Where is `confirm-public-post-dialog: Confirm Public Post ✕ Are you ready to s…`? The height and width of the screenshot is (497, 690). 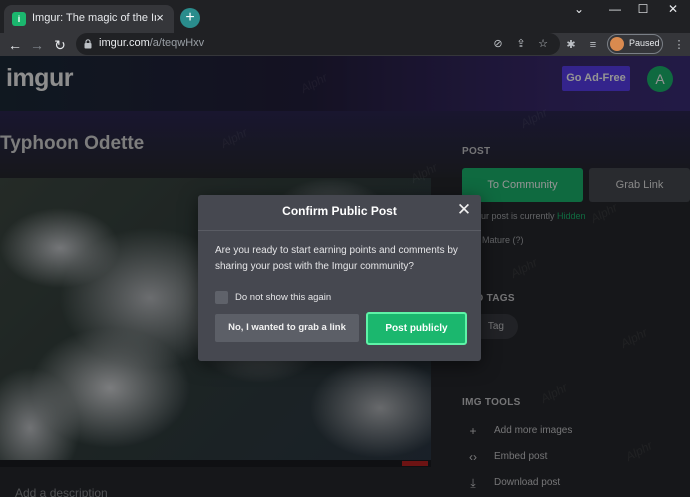 confirm-public-post-dialog: Confirm Public Post ✕ Are you ready to s… is located at coordinates (339, 278).